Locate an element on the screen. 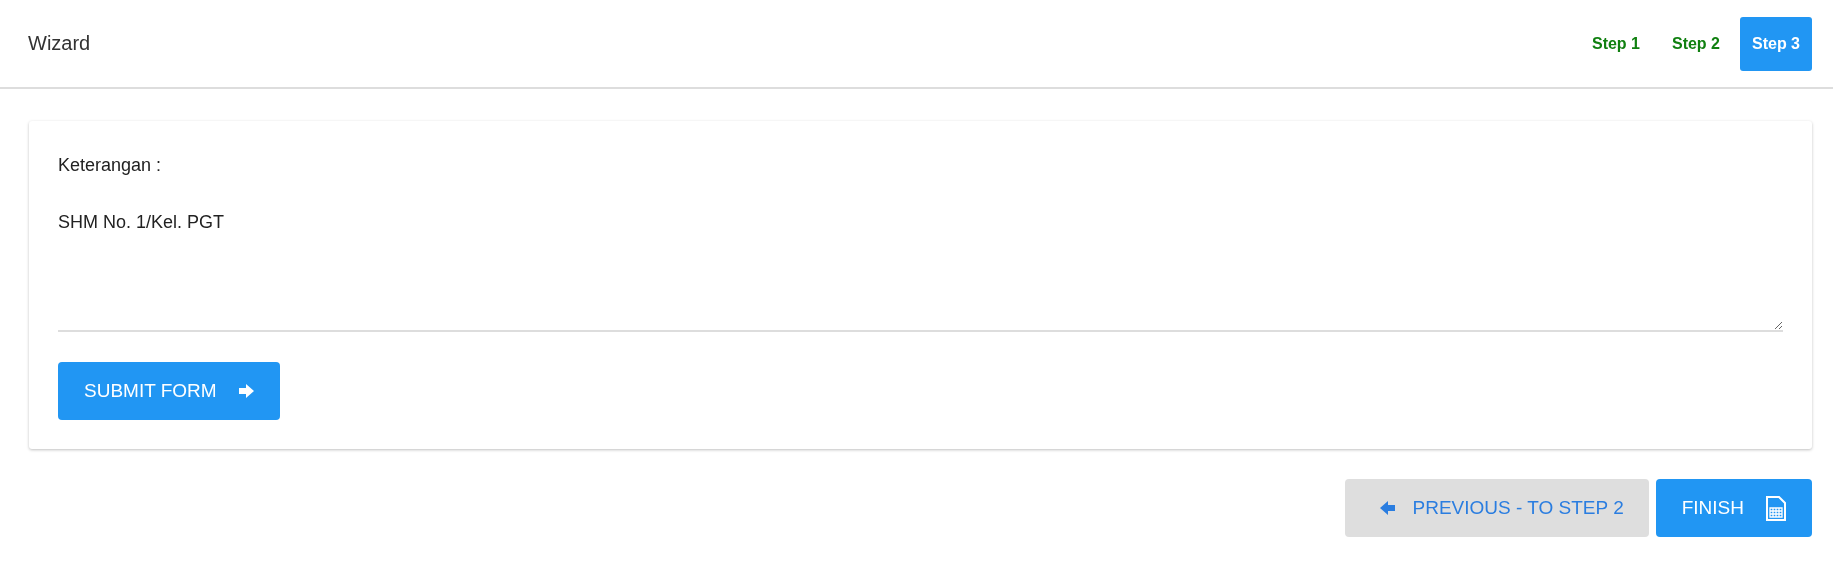  finish-button: FINISH is located at coordinates (1733, 508).